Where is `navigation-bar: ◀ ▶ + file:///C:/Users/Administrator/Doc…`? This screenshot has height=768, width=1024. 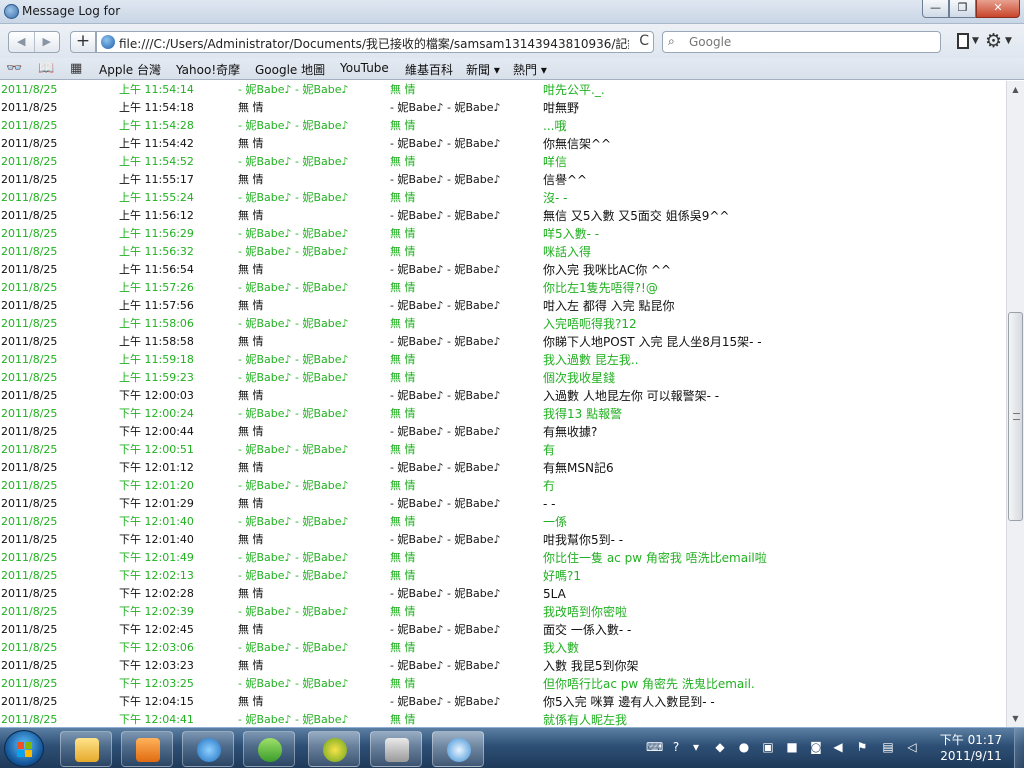 navigation-bar: ◀ ▶ + file:///C:/Users/Administrator/Doc… is located at coordinates (512, 41).